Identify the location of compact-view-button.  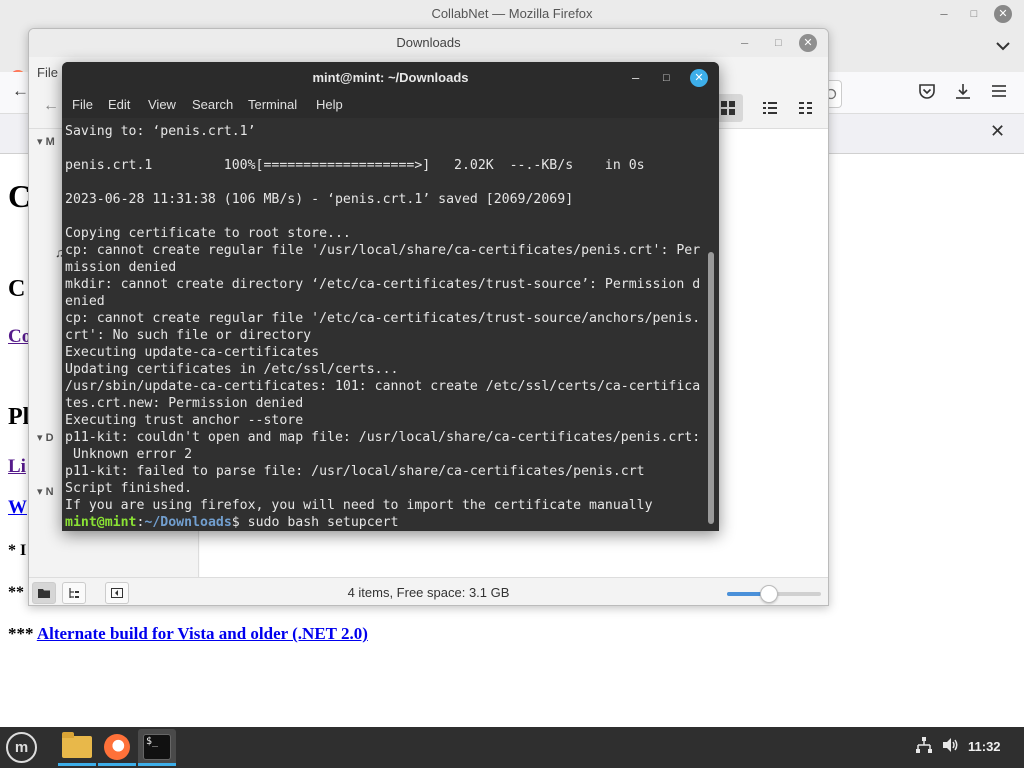
(806, 108).